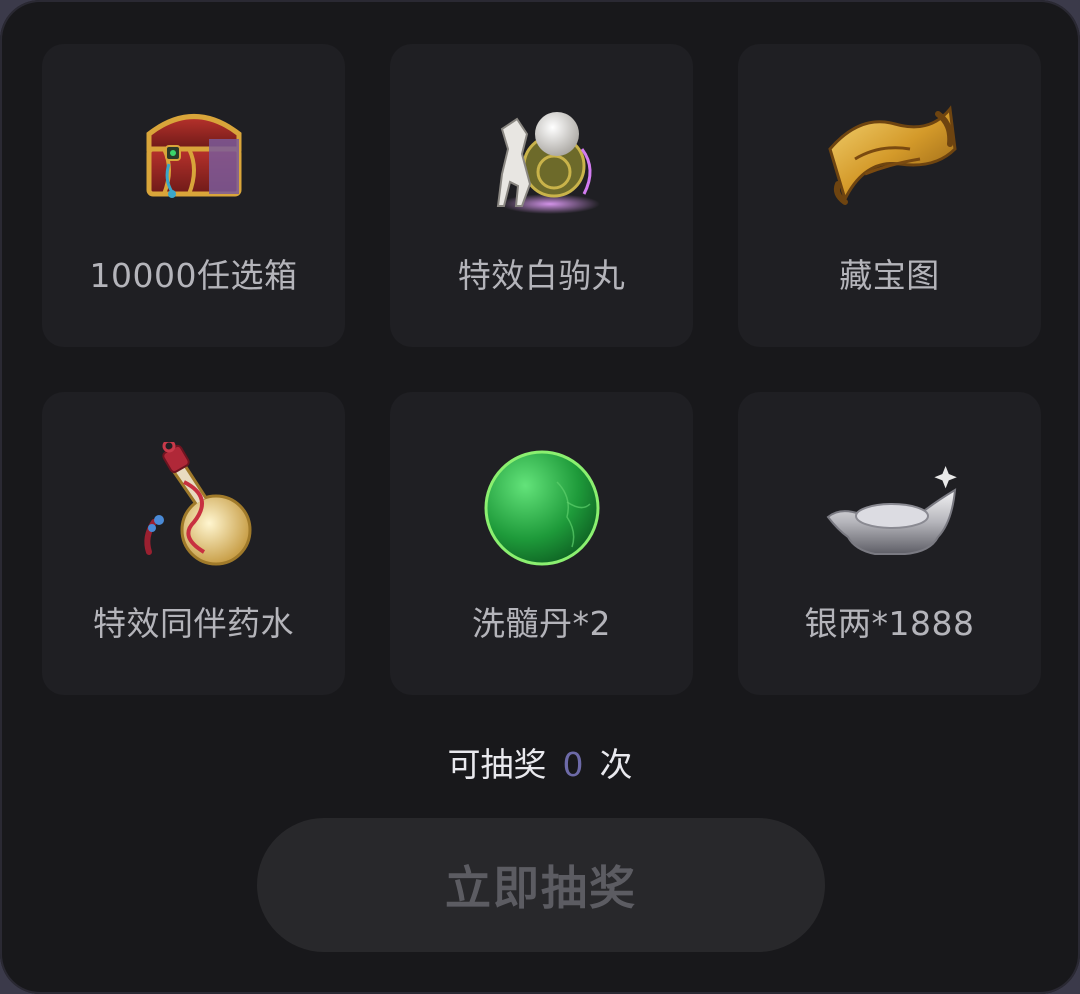 This screenshot has width=1080, height=994. Describe the element at coordinates (193, 275) in the screenshot. I see `prize-label: 10000任选箱` at that location.